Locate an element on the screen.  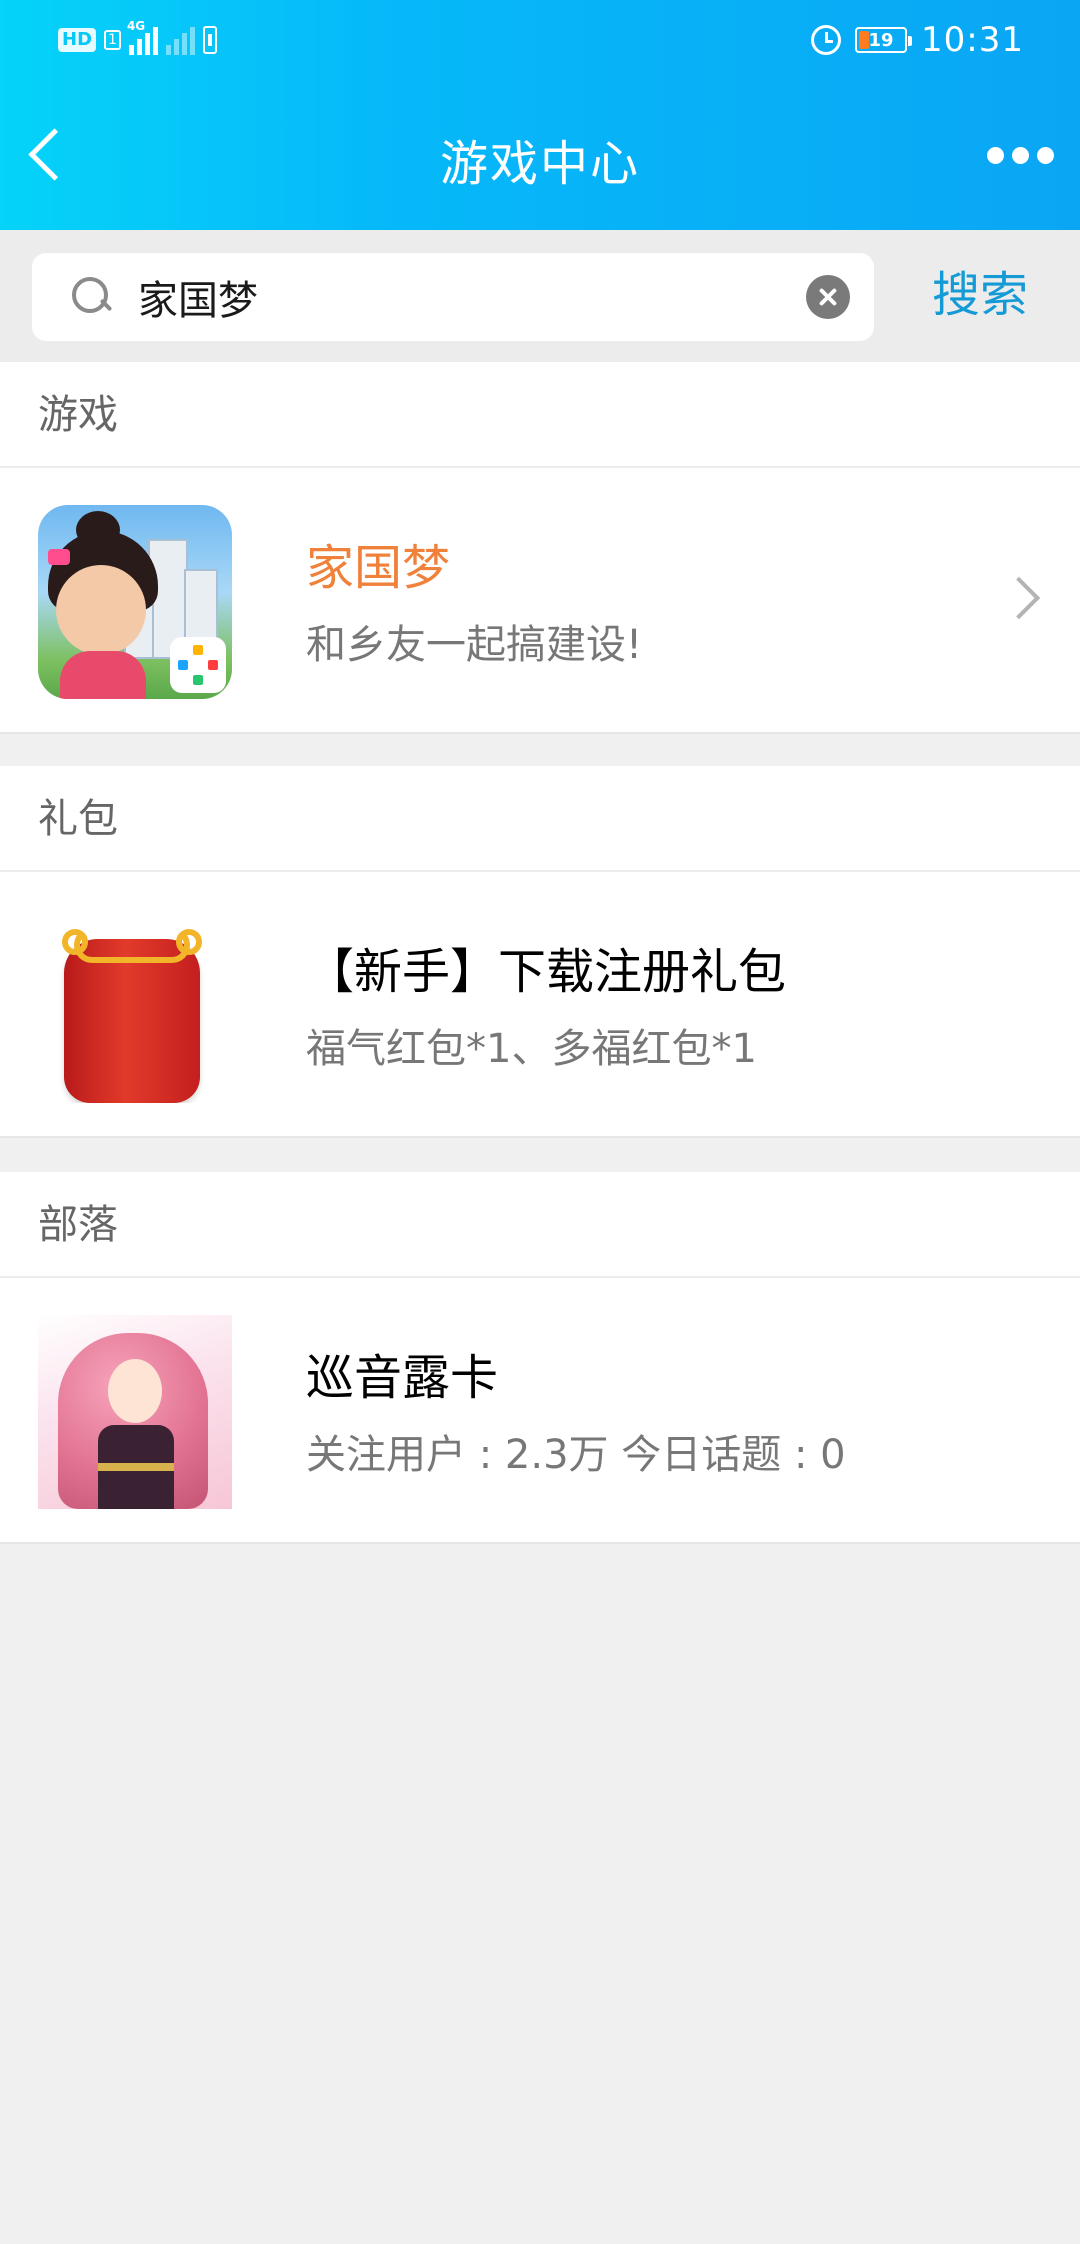
search-bar: 搜索 is located at coordinates (540, 296).